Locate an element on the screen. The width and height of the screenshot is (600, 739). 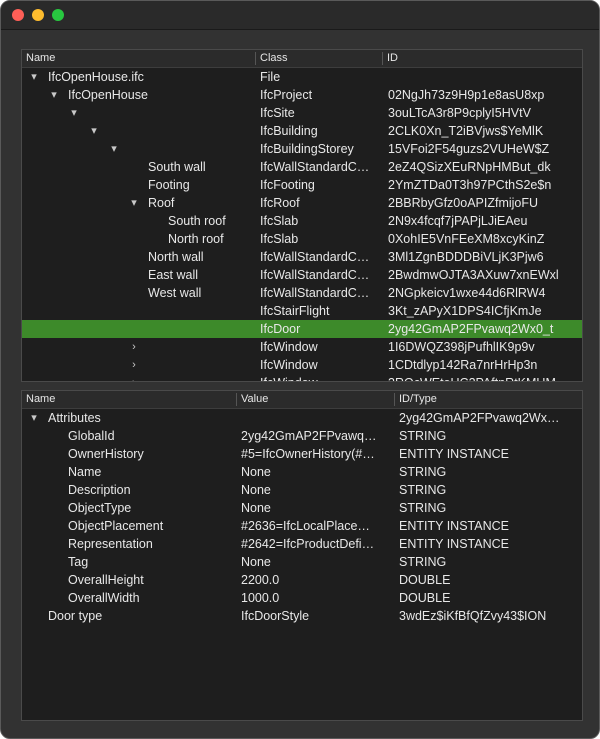
tree-row: Footing IfcFooting 2YmZTDa0T3h97PCthS2e$n is located at coordinates (302, 185).